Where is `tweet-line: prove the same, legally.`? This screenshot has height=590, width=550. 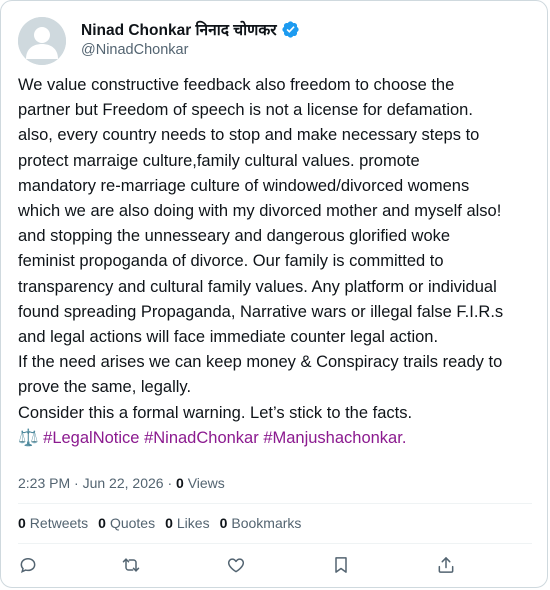
tweet-line: prove the same, legally. is located at coordinates (105, 387).